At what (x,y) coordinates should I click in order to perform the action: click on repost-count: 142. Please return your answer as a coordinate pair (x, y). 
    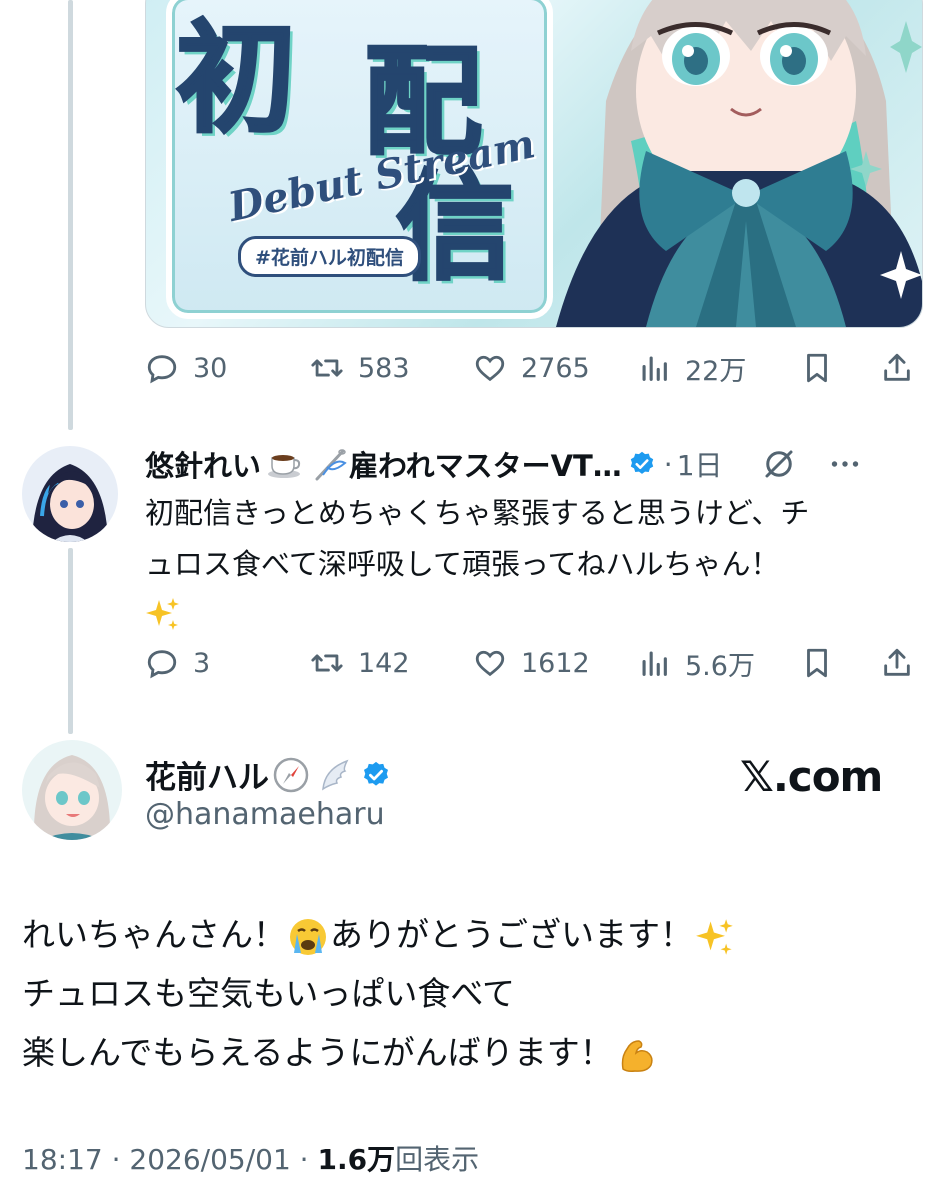
    Looking at the image, I should click on (384, 663).